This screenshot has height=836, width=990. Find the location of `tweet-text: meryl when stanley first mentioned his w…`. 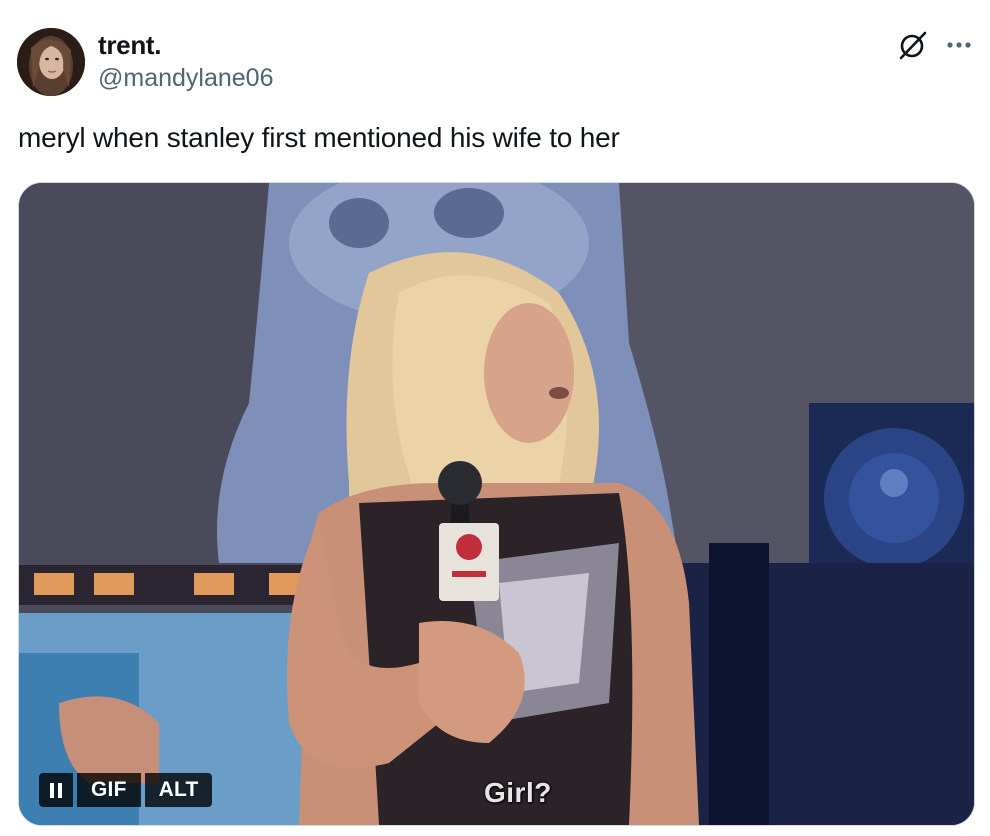

tweet-text: meryl when stanley first mentioned his w… is located at coordinates (319, 137).